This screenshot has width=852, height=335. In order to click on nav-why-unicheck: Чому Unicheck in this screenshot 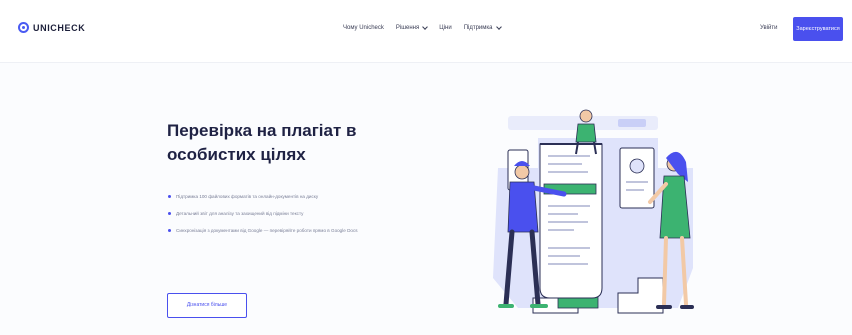, I will do `click(363, 28)`.